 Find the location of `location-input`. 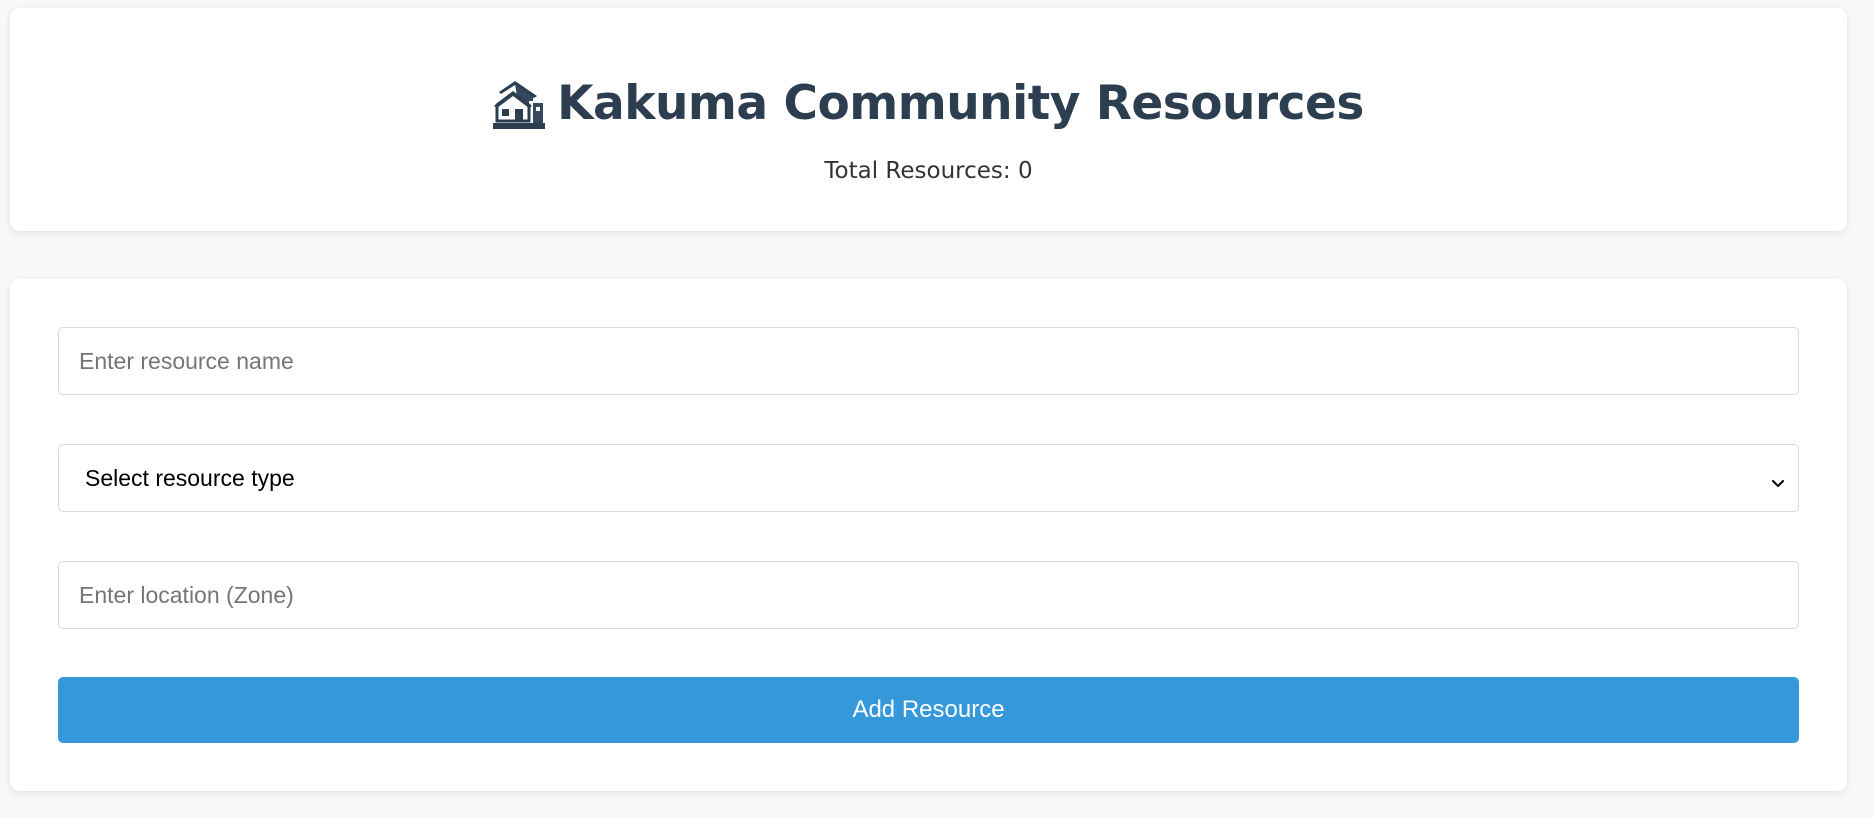

location-input is located at coordinates (928, 595).